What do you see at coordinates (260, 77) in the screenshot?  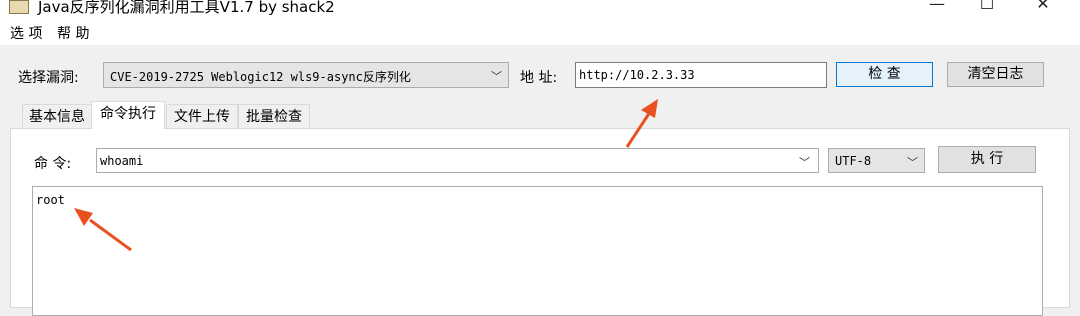 I see `vuln-select-value: CVE-2019-2725 Weblogic12 wls9-async反序列化` at bounding box center [260, 77].